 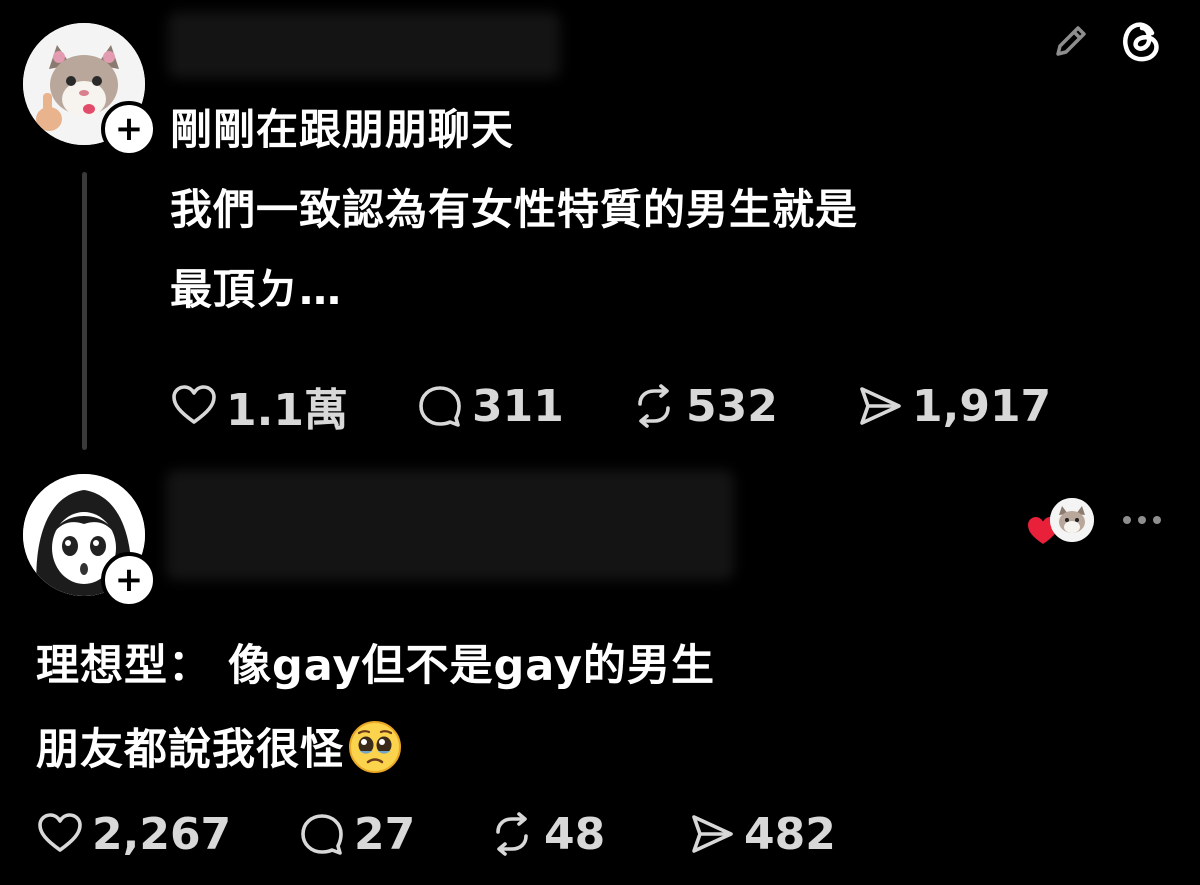 What do you see at coordinates (575, 834) in the screenshot?
I see `repost-count: 48` at bounding box center [575, 834].